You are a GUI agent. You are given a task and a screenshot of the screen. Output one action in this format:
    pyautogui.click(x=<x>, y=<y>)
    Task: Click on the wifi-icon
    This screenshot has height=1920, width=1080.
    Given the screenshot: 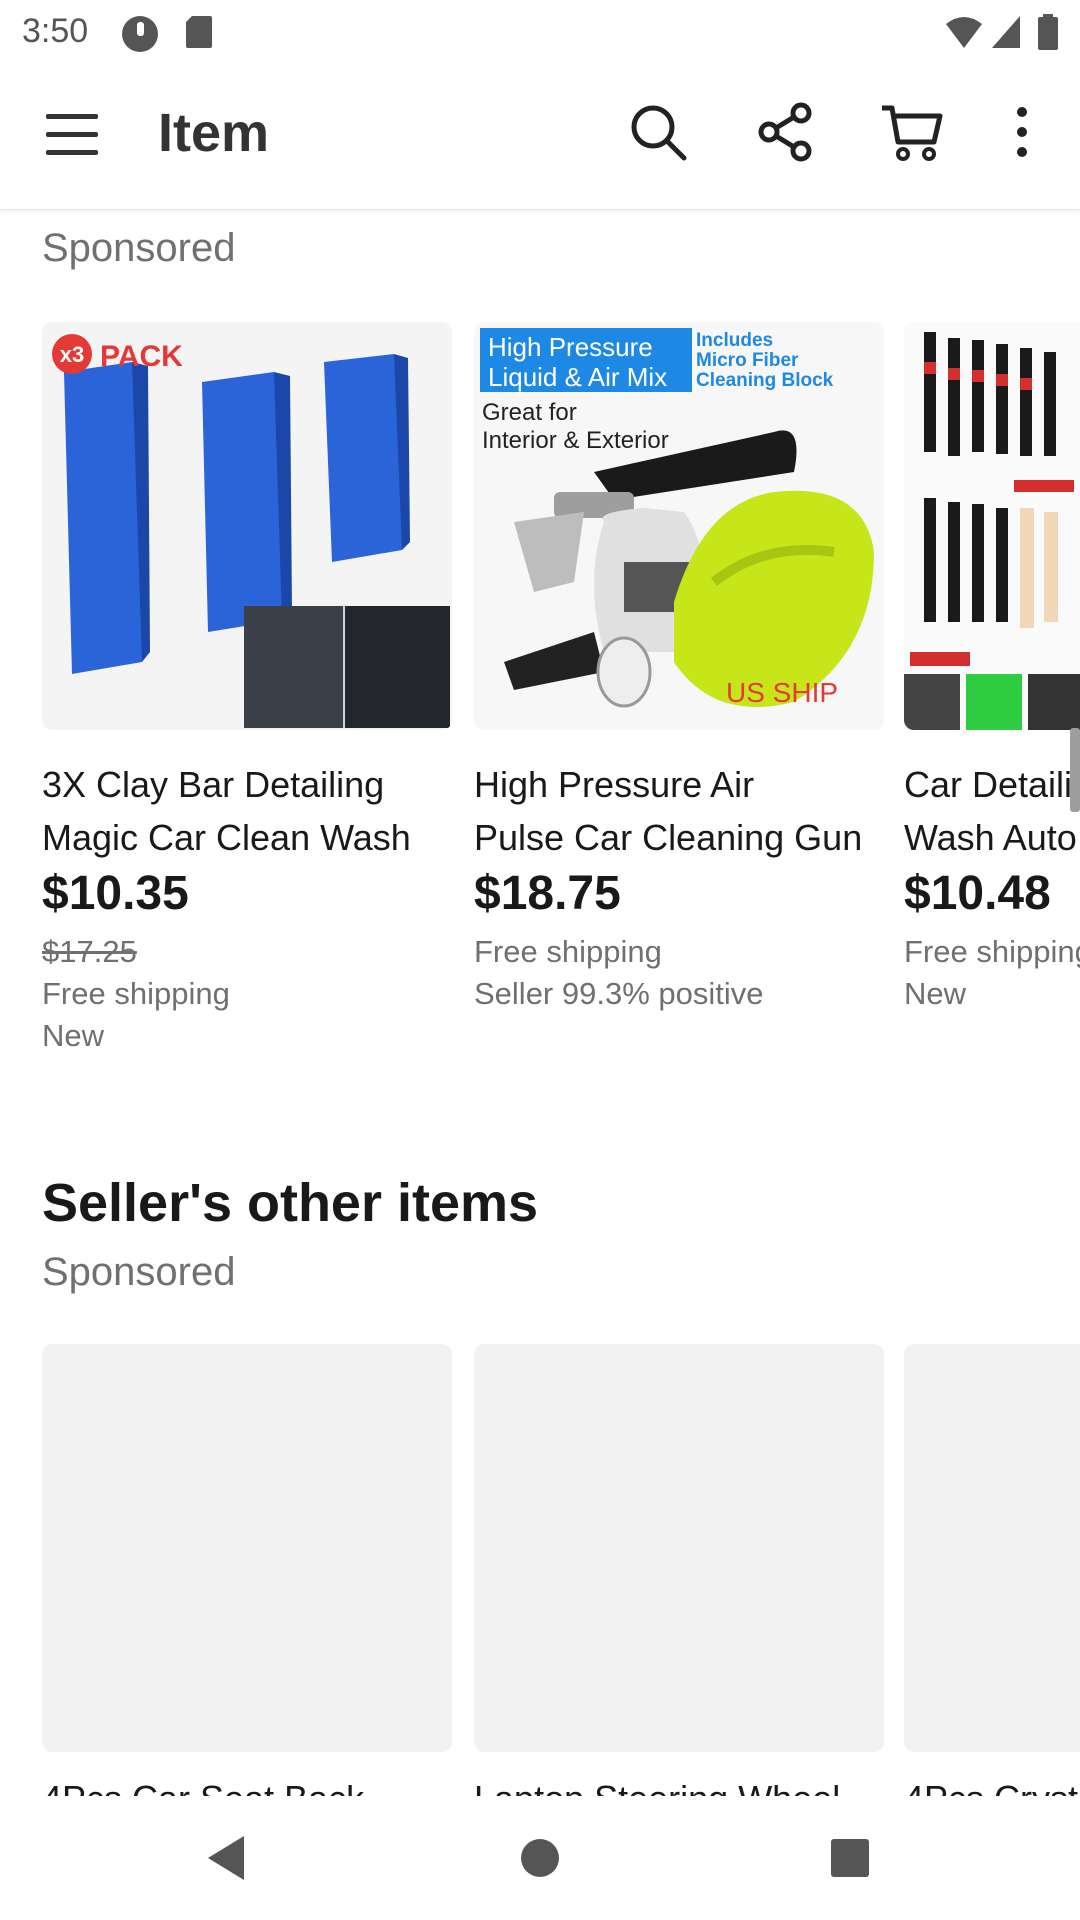 What is the action you would take?
    pyautogui.click(x=964, y=34)
    